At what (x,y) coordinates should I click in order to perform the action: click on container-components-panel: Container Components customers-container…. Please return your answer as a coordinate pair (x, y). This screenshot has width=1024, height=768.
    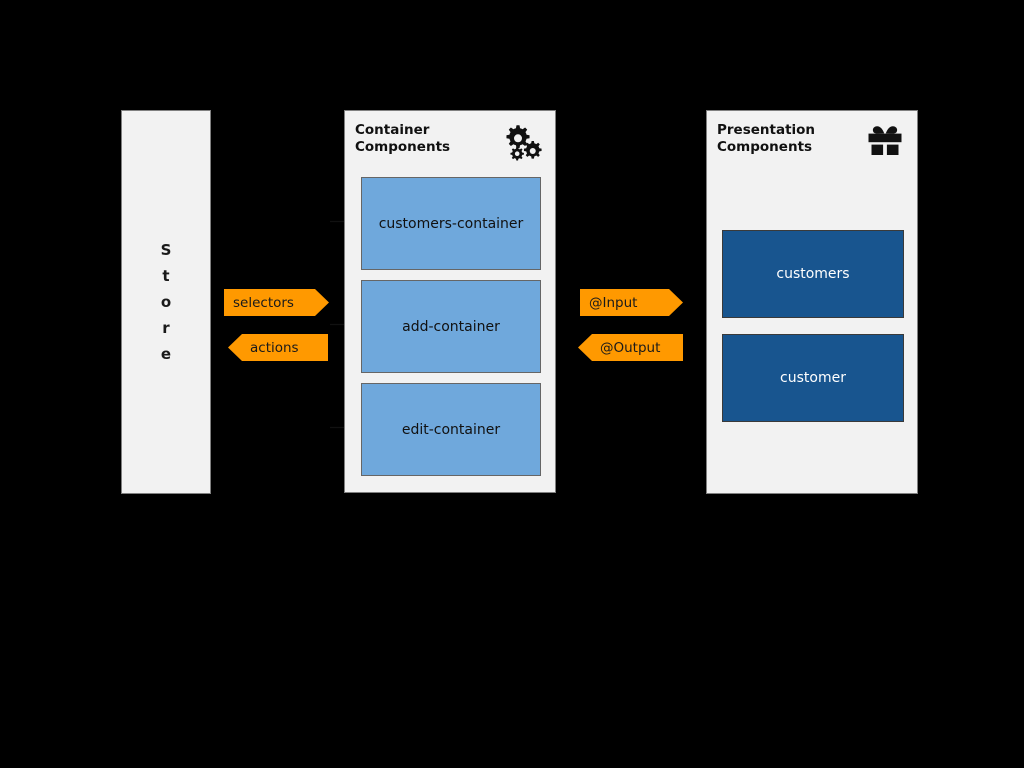
    Looking at the image, I should click on (450, 301).